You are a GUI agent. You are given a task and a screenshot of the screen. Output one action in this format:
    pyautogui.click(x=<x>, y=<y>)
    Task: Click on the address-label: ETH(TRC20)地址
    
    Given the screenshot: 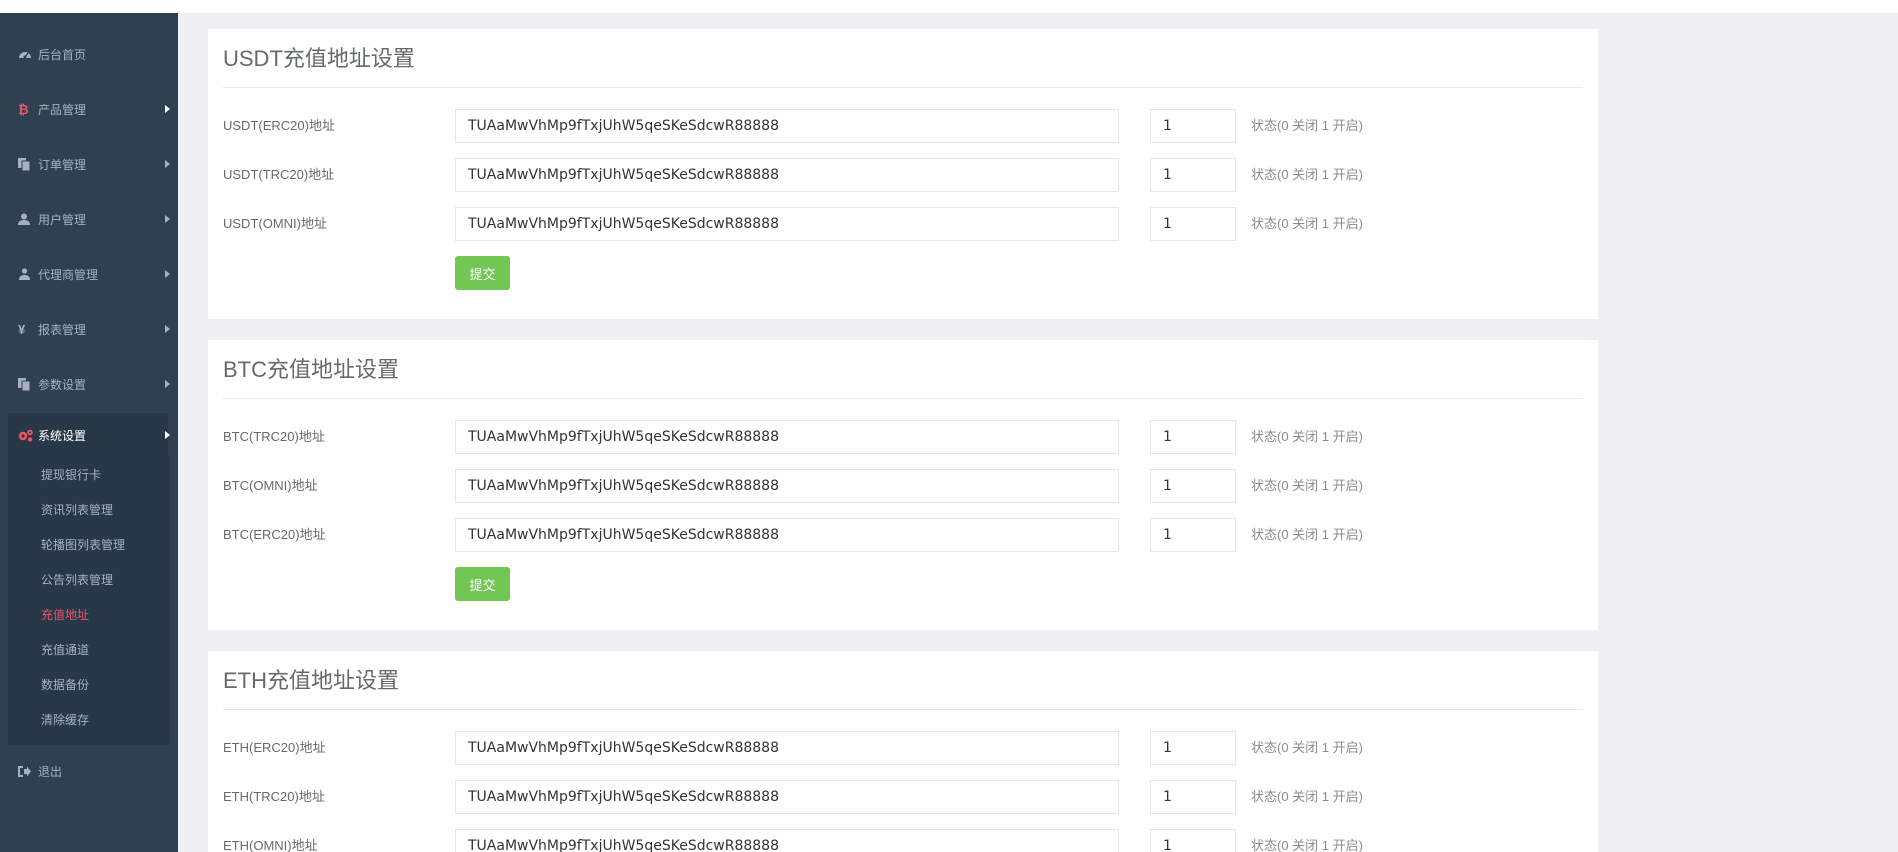 What is the action you would take?
    pyautogui.click(x=274, y=796)
    